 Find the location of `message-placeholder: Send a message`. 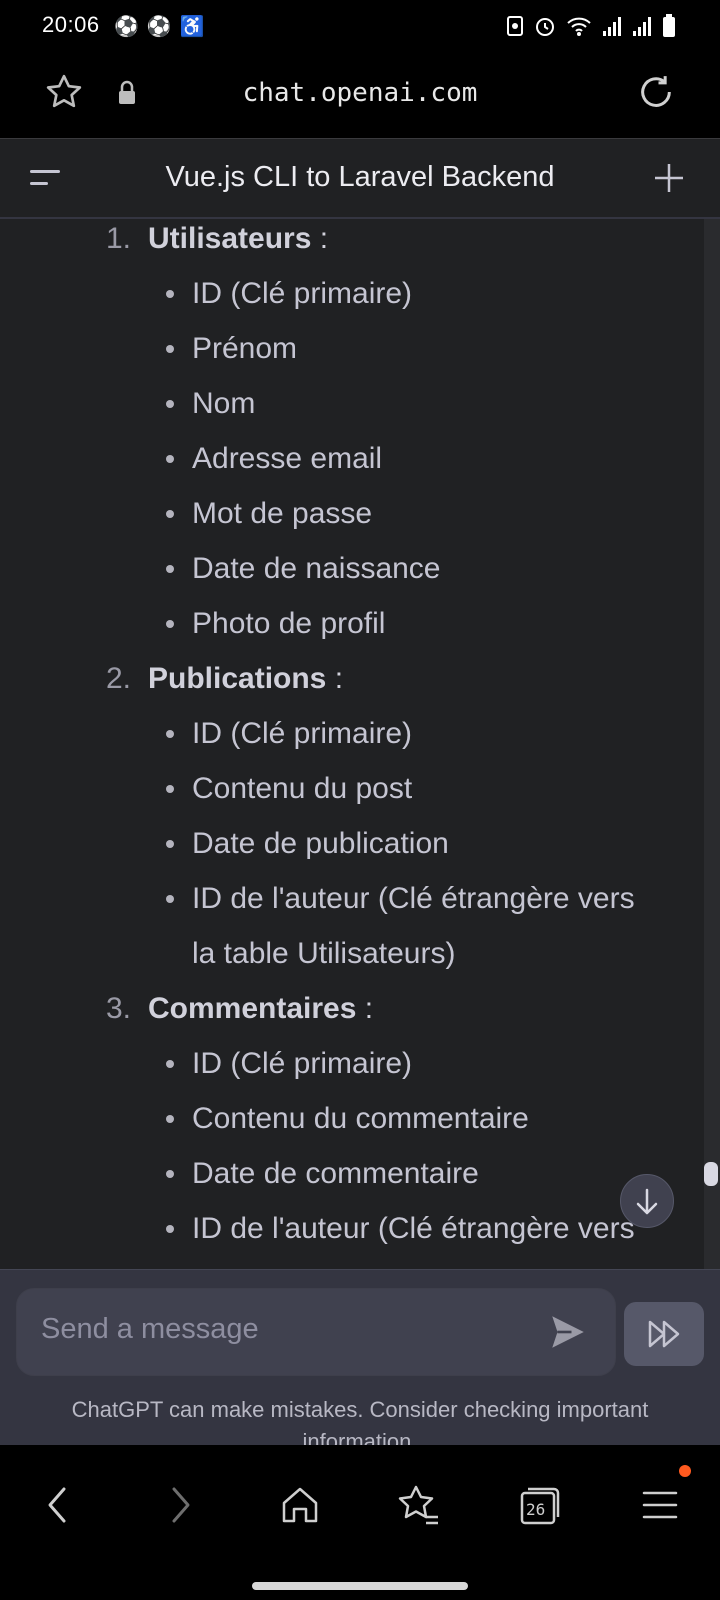

message-placeholder: Send a message is located at coordinates (150, 1329).